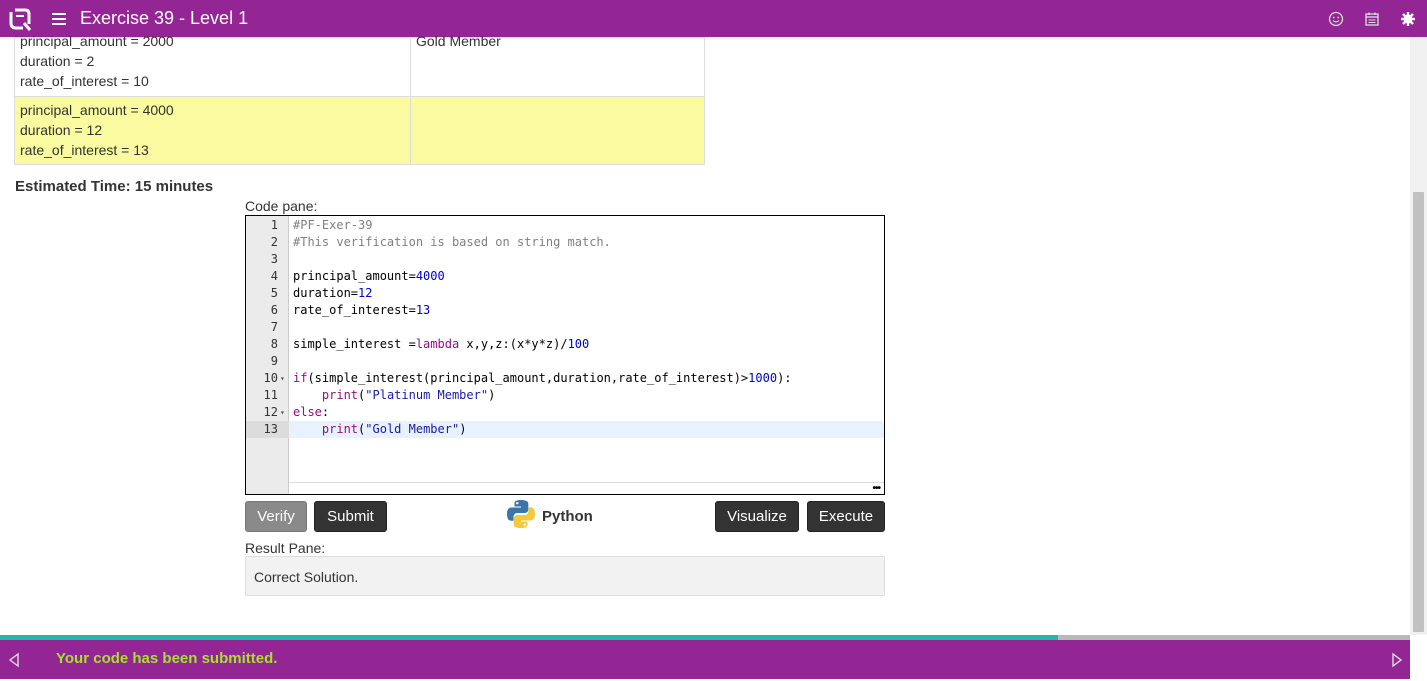 Image resolution: width=1427 pixels, height=681 pixels. I want to click on line-number: 9, so click(274, 361).